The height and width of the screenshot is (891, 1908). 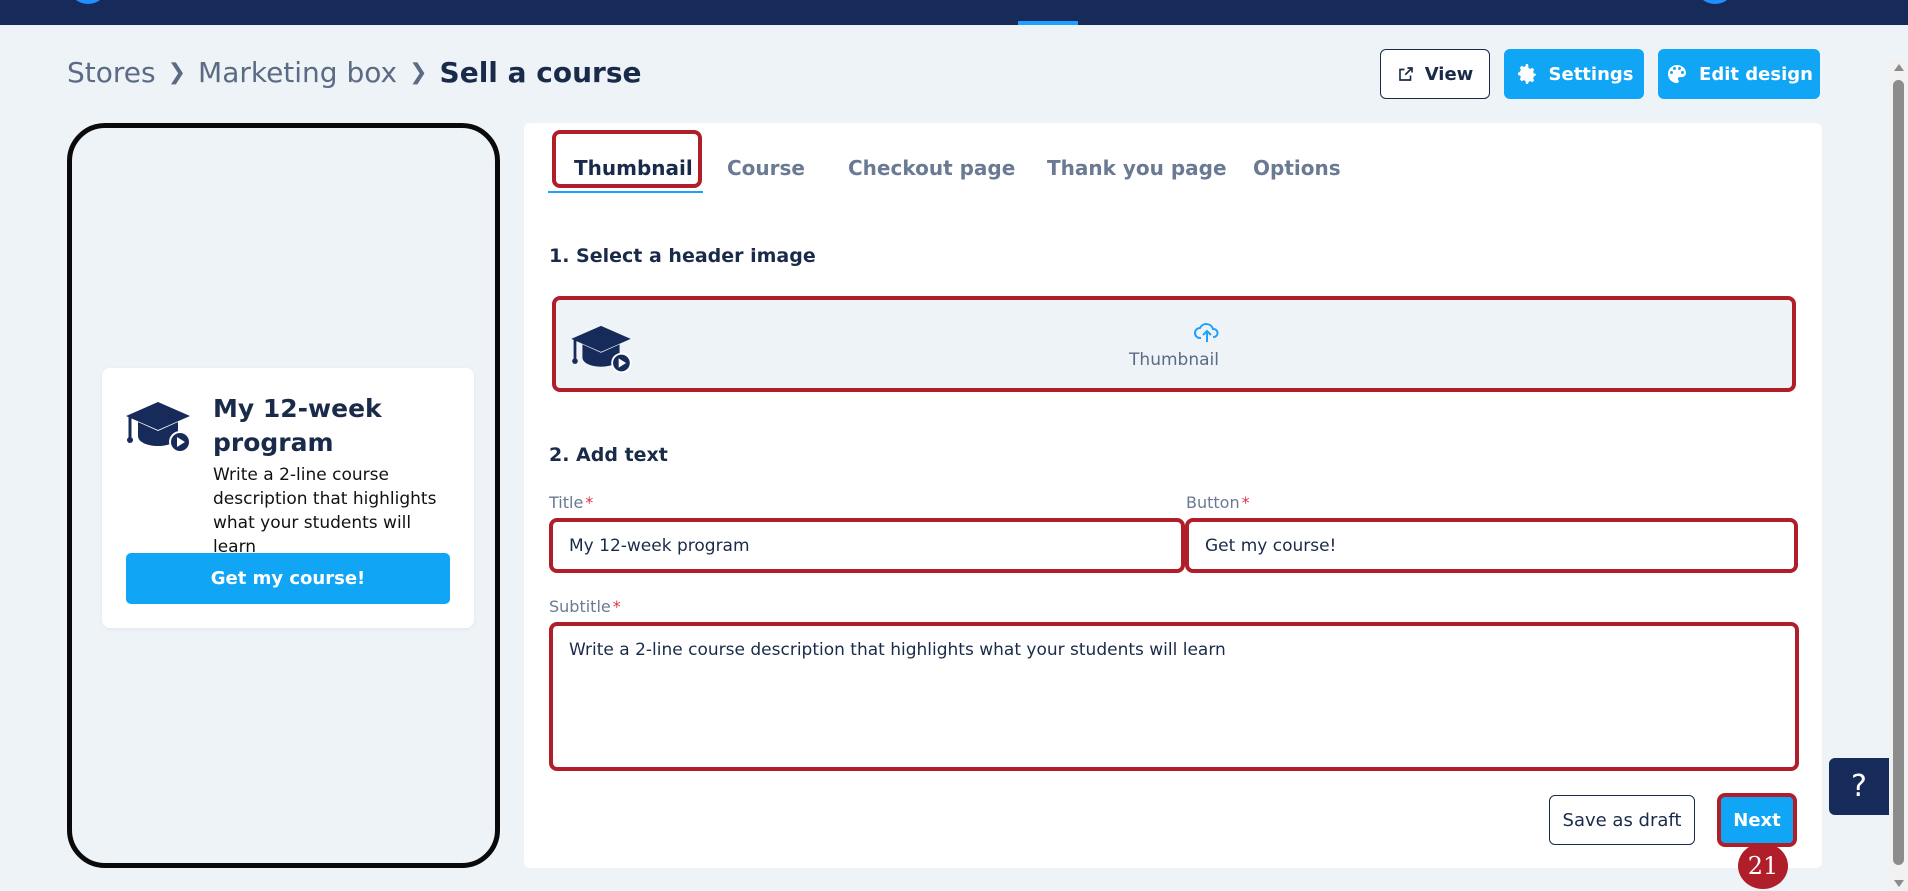 What do you see at coordinates (1491, 545) in the screenshot?
I see `button-text-input: Get my course!` at bounding box center [1491, 545].